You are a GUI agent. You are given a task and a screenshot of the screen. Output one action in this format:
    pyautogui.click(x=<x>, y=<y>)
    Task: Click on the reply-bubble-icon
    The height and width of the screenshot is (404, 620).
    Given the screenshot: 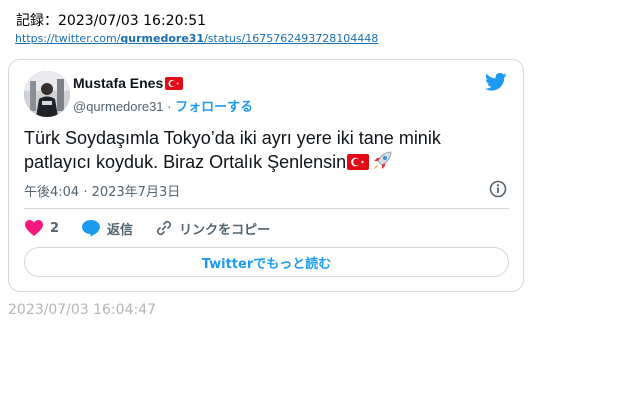 What is the action you would take?
    pyautogui.click(x=91, y=228)
    